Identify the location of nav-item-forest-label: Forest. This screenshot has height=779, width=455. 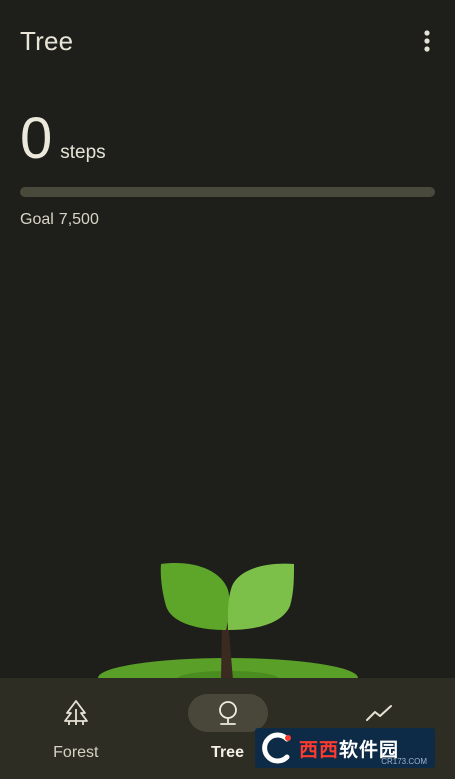
(76, 752).